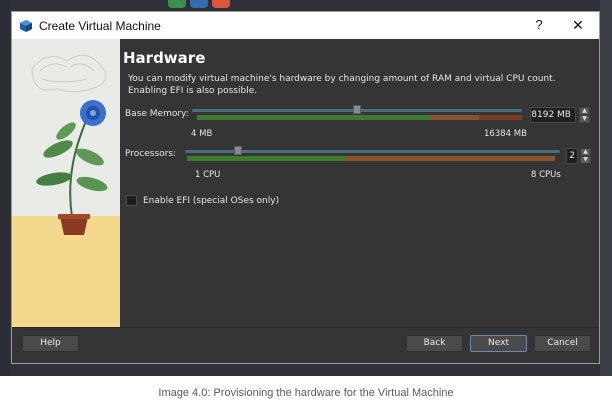 The height and width of the screenshot is (404, 612). I want to click on memory-spin-buttons: ▲ ▼, so click(584, 115).